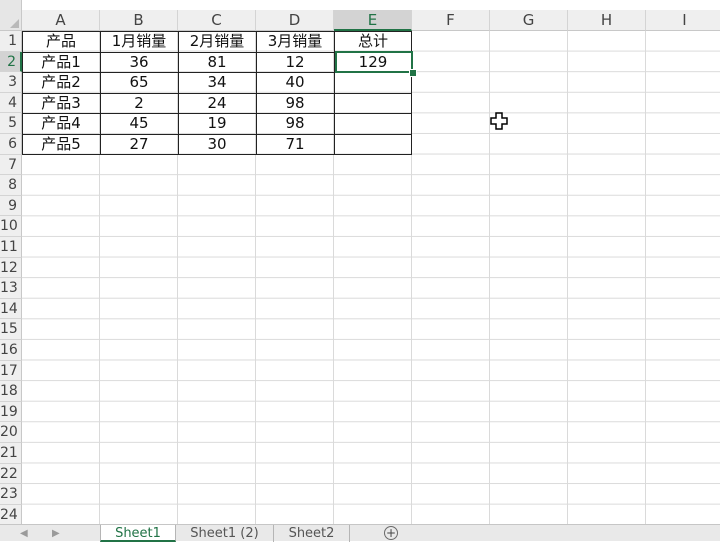 The width and height of the screenshot is (720, 542). I want to click on sheet-tabs-bar: ◀ ▶ Sheet1 Sheet1 (2) Sheet2 +, so click(360, 533).